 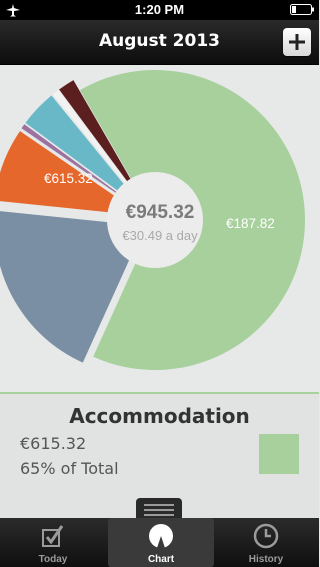 I want to click on add-button, so click(x=297, y=42).